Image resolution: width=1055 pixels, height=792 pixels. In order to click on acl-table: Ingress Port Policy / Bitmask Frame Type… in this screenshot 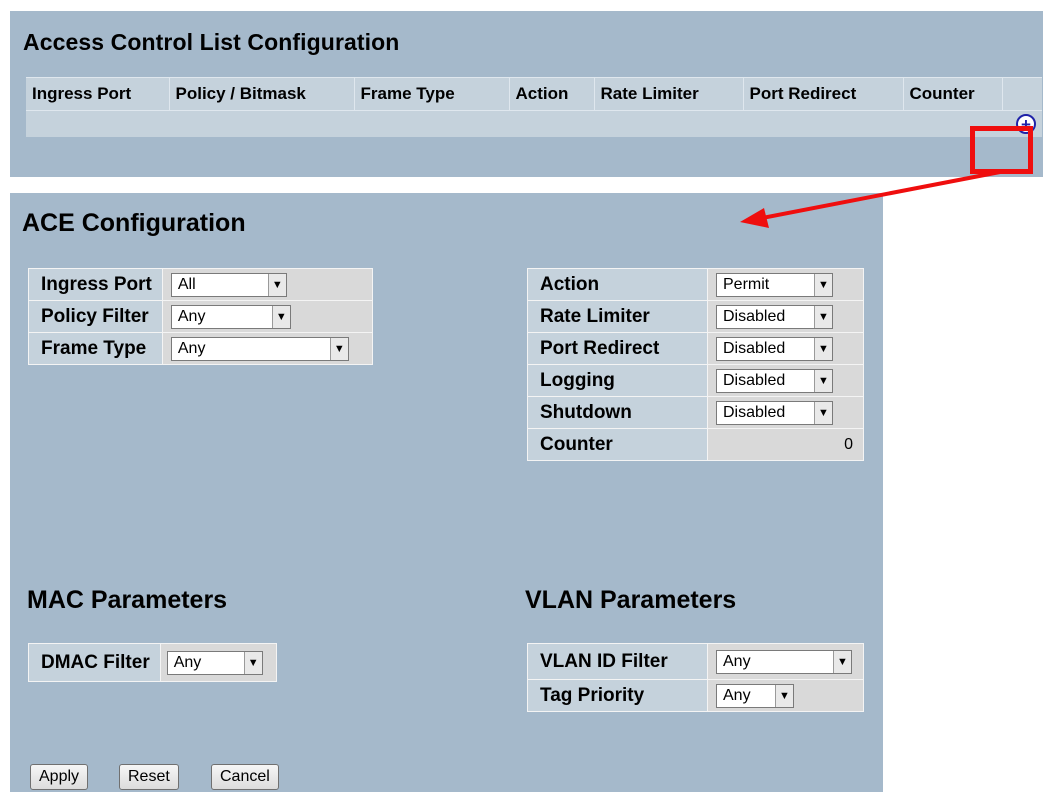, I will do `click(534, 107)`.